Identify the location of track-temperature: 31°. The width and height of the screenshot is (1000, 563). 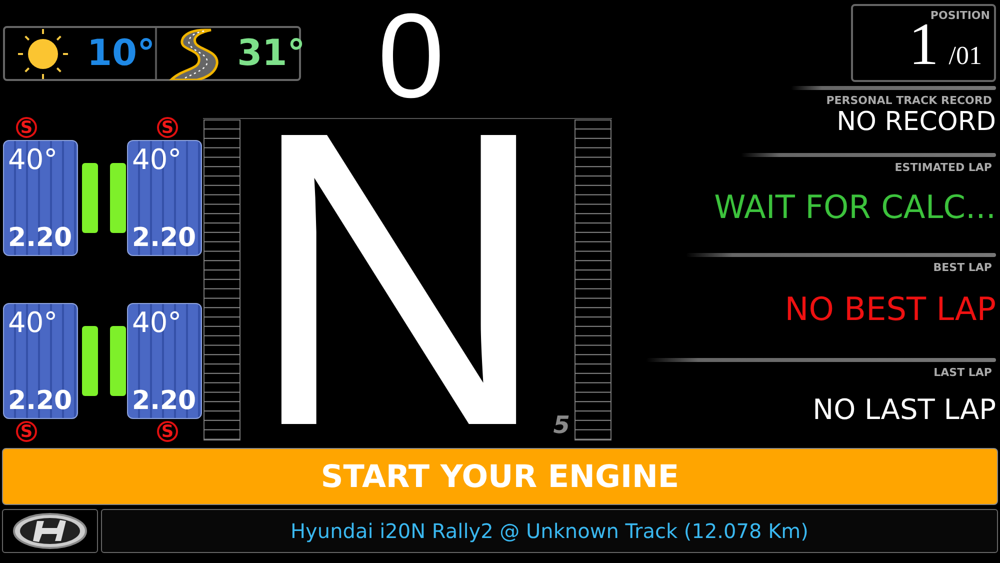
(271, 53).